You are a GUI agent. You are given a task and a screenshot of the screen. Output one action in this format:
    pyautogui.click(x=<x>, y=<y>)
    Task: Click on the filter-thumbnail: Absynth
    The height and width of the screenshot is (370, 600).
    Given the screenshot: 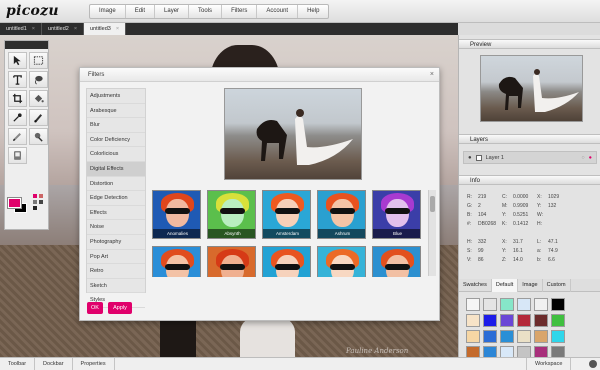 What is the action you would take?
    pyautogui.click(x=231, y=214)
    